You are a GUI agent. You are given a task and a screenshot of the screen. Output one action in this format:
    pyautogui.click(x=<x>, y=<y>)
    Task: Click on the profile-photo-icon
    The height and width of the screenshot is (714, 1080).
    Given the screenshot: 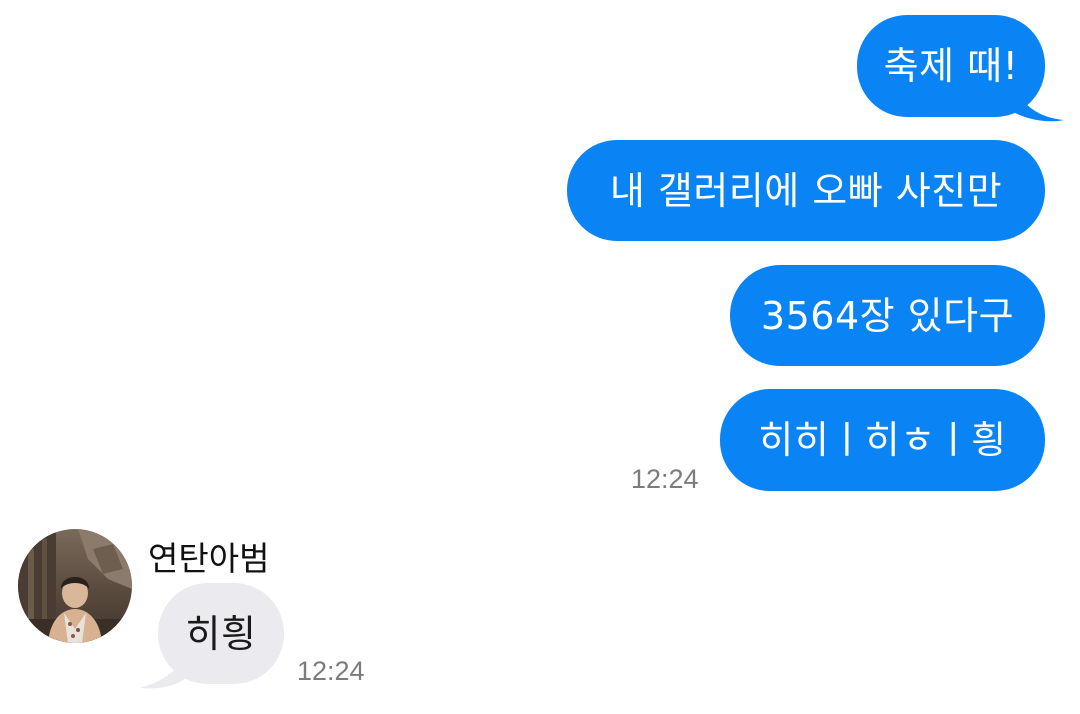 What is the action you would take?
    pyautogui.click(x=75, y=586)
    